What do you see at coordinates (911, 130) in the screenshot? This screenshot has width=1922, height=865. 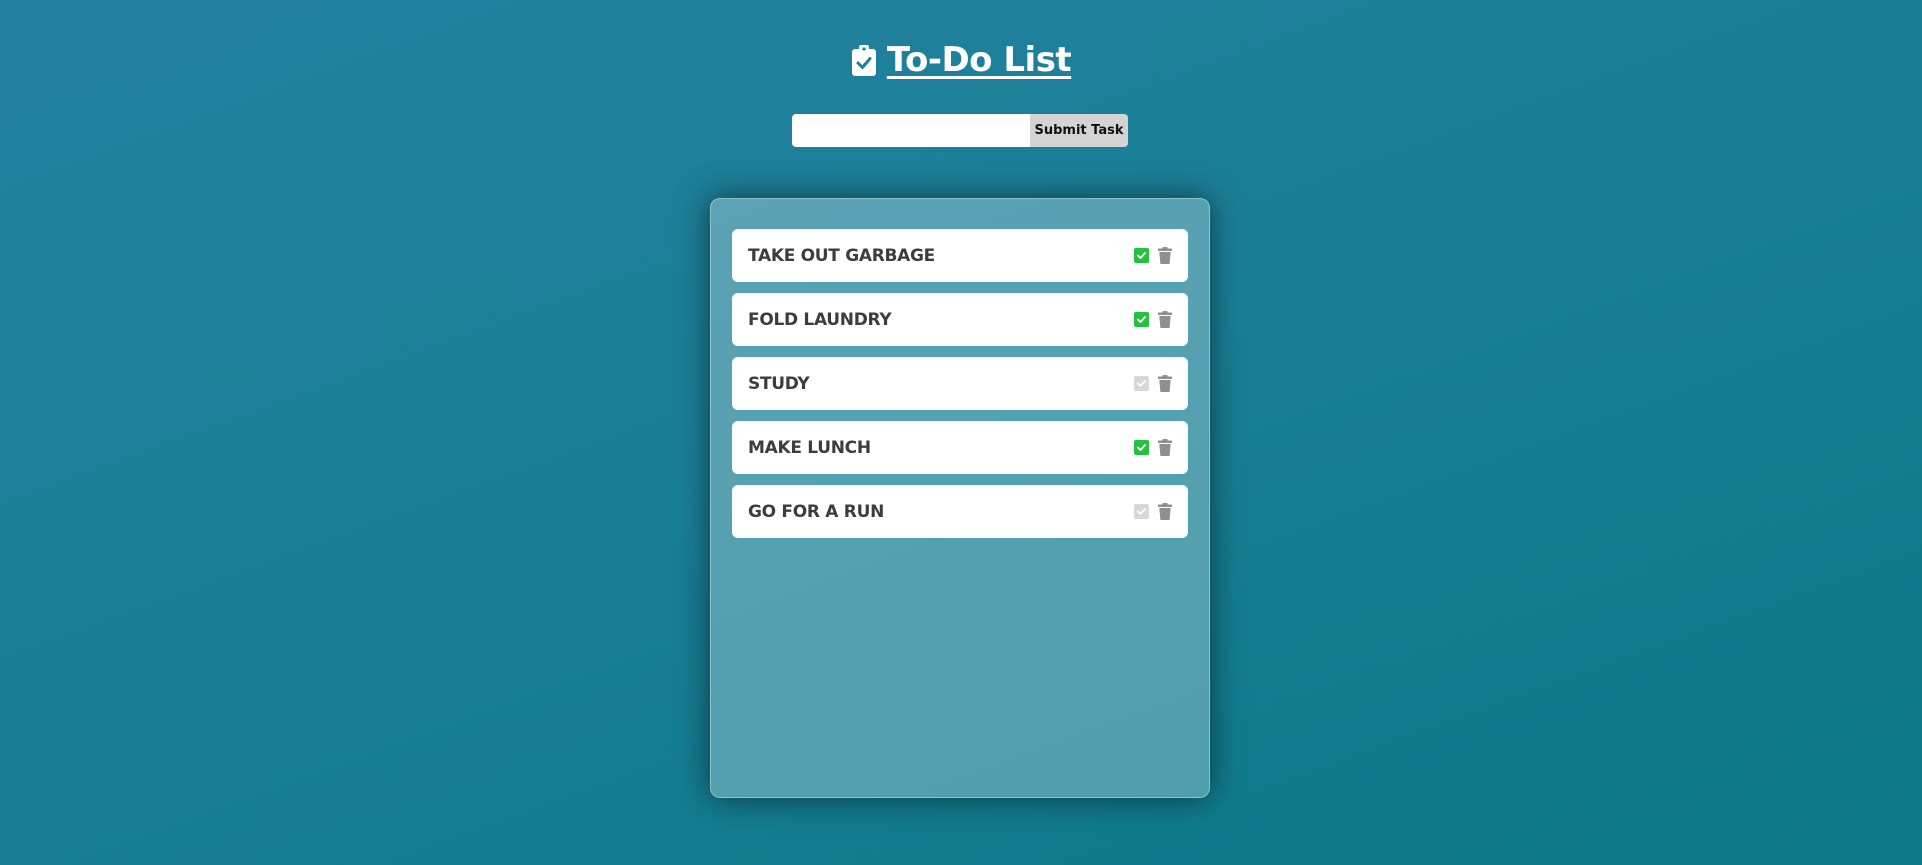 I see `task-input` at bounding box center [911, 130].